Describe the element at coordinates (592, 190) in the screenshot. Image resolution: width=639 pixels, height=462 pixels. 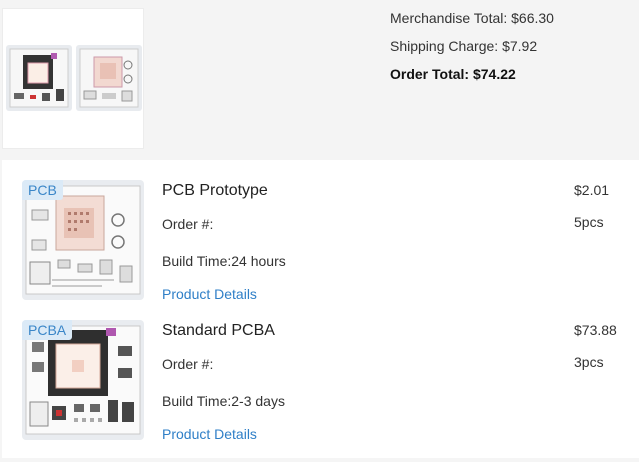
I see `item-price: $2.01` at that location.